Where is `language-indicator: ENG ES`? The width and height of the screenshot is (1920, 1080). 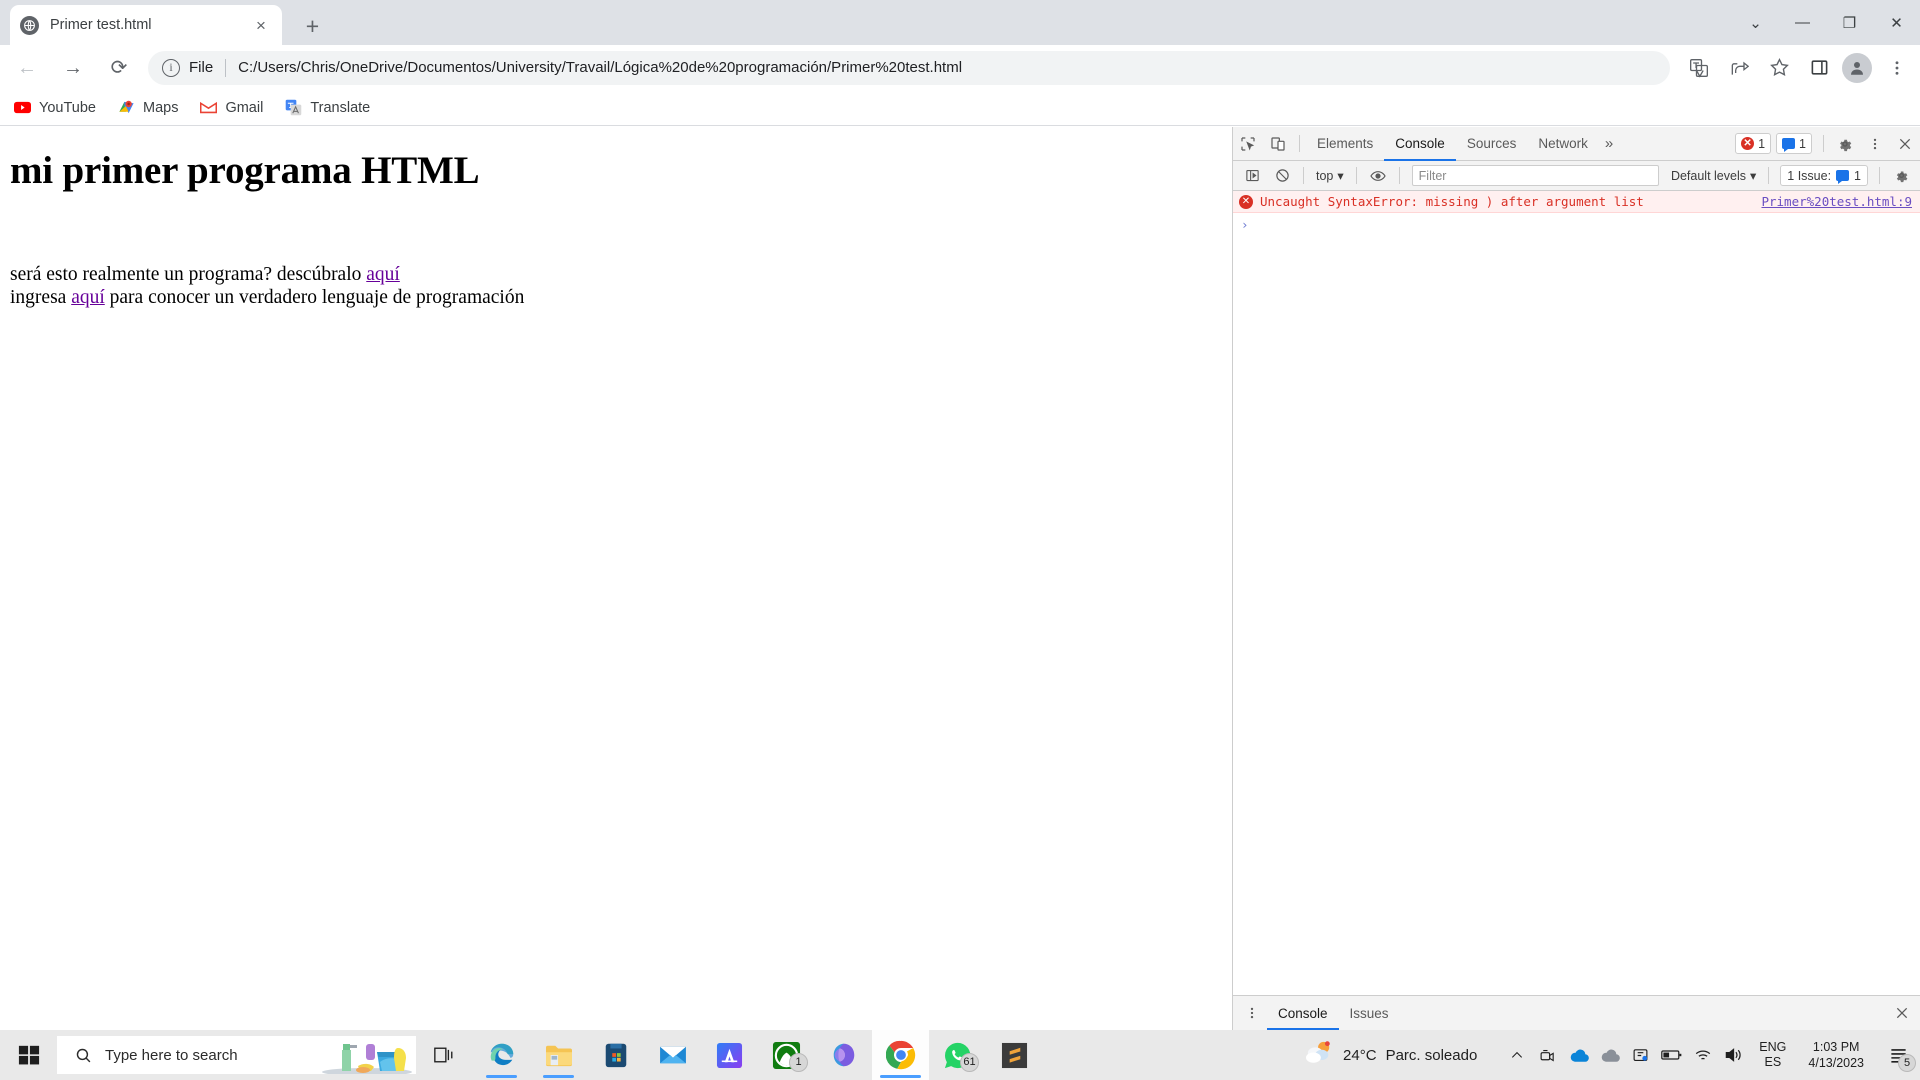
language-indicator: ENG ES is located at coordinates (1772, 1055).